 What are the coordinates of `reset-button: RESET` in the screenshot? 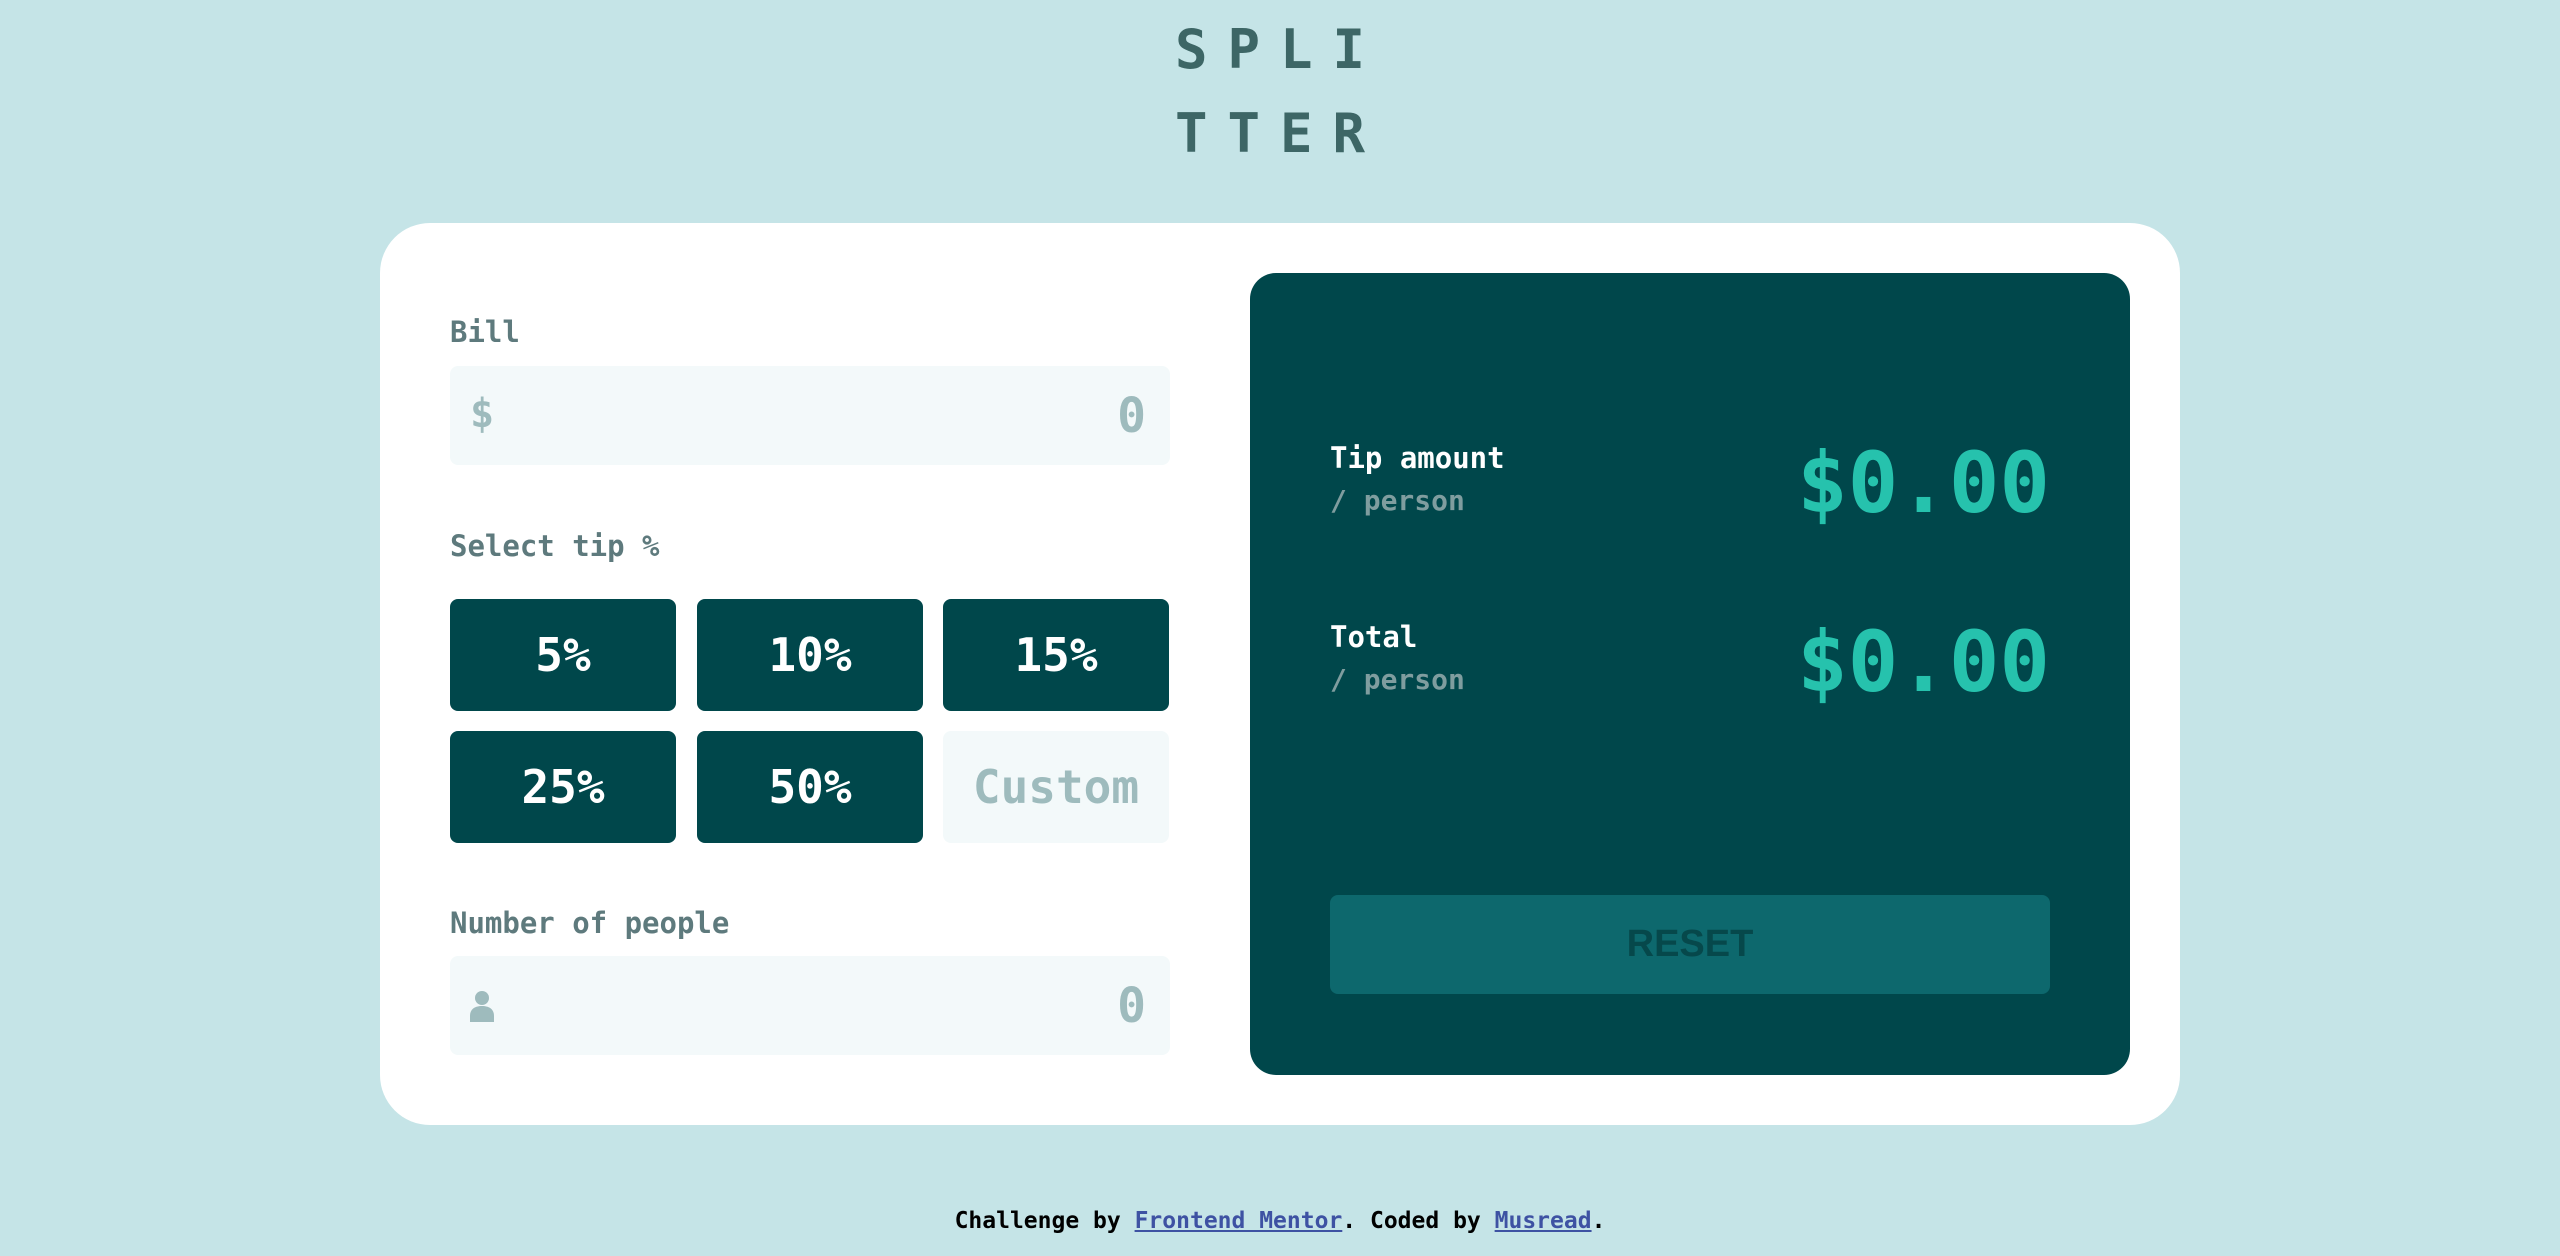 It's located at (1690, 944).